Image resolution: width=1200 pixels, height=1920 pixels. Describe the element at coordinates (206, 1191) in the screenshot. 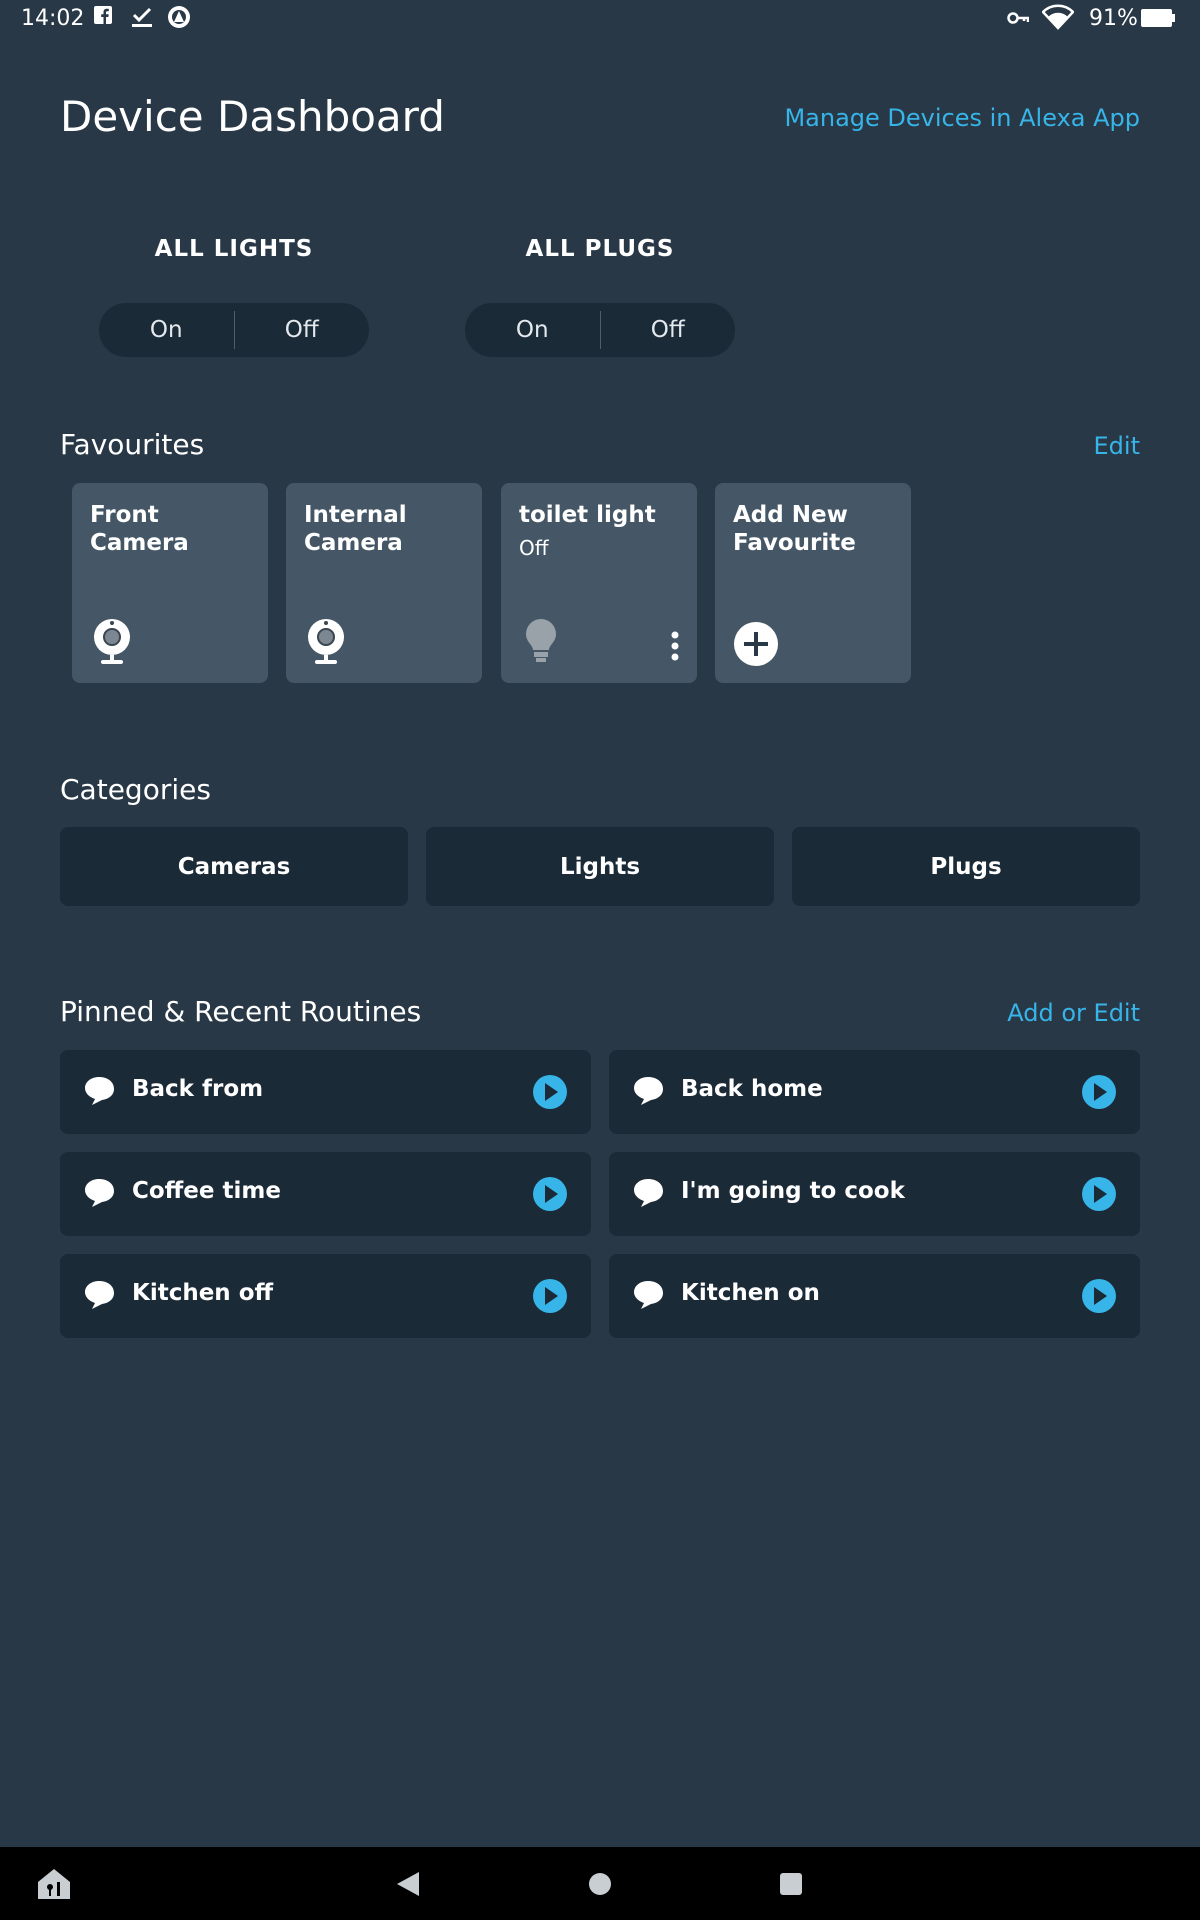

I see `routine-name: Coffee time` at that location.